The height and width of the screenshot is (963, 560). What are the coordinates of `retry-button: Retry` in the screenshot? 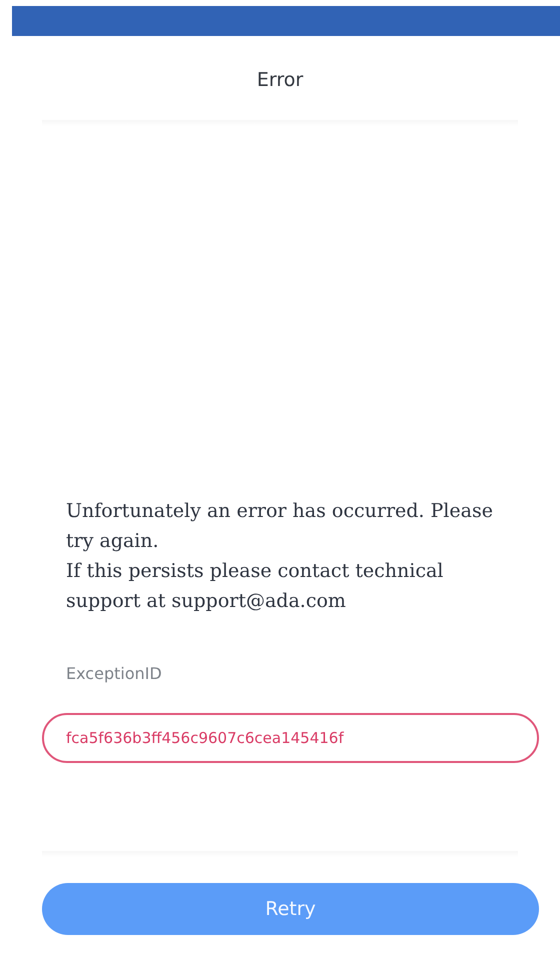 It's located at (290, 909).